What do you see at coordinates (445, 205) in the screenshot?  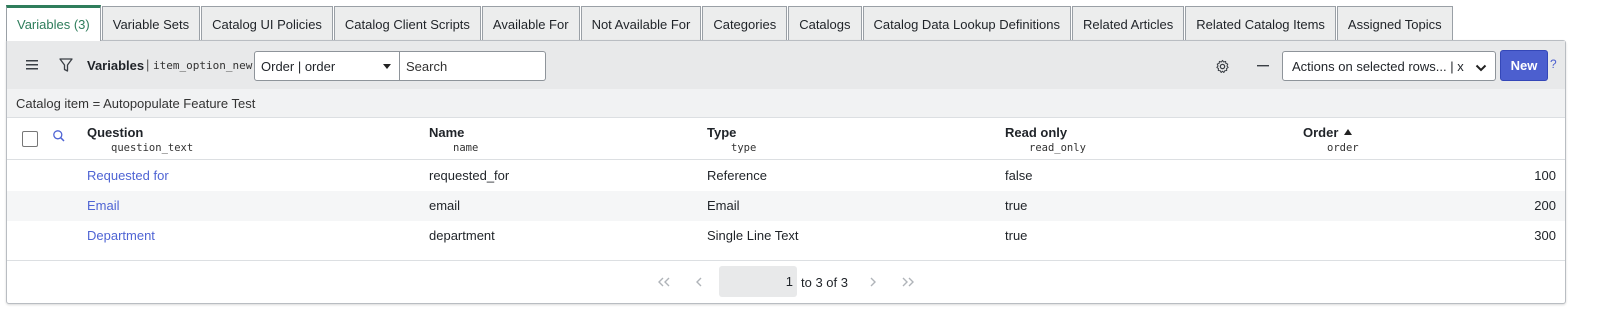 I see `name-cell: email` at bounding box center [445, 205].